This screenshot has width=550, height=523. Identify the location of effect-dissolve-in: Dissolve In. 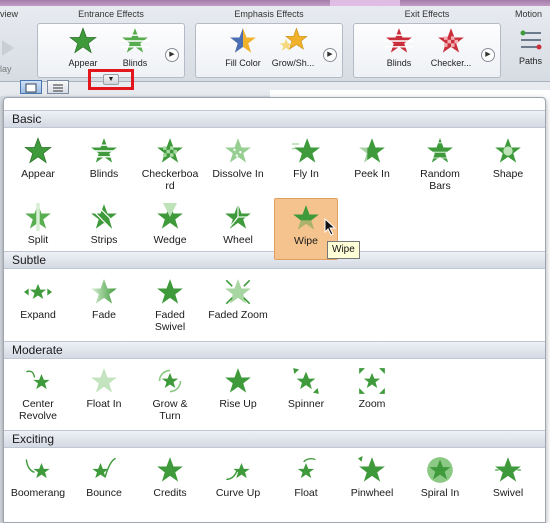
(238, 163).